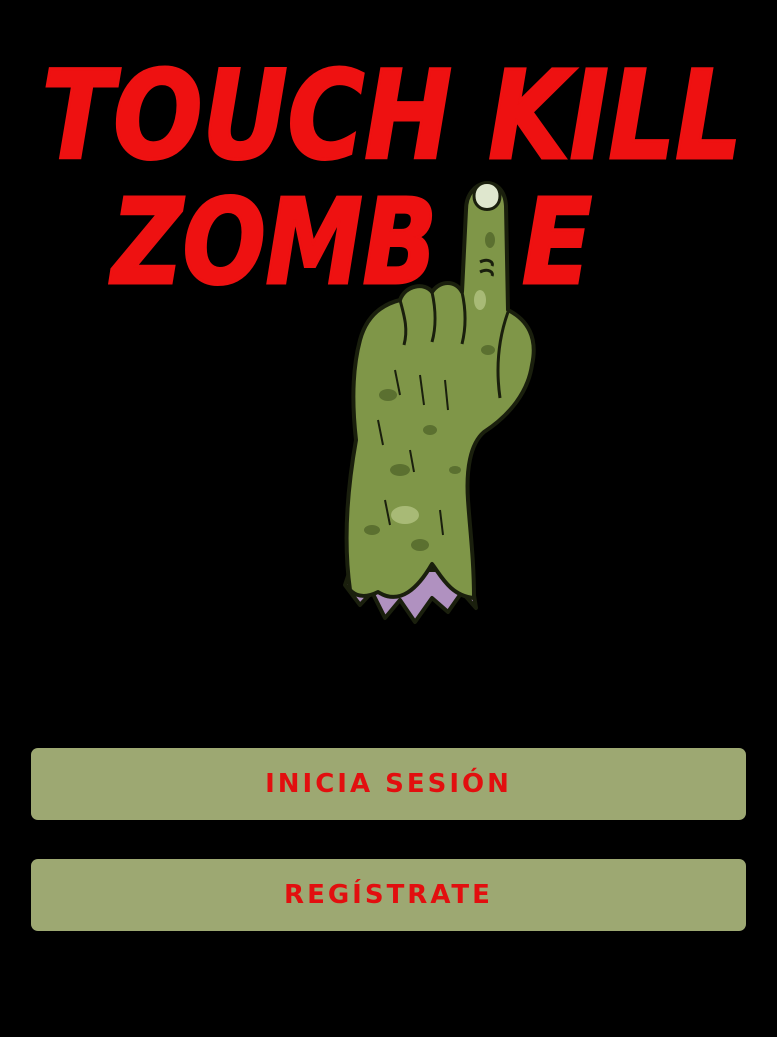  I want to click on register-button: REGÍSTRATE, so click(388, 895).